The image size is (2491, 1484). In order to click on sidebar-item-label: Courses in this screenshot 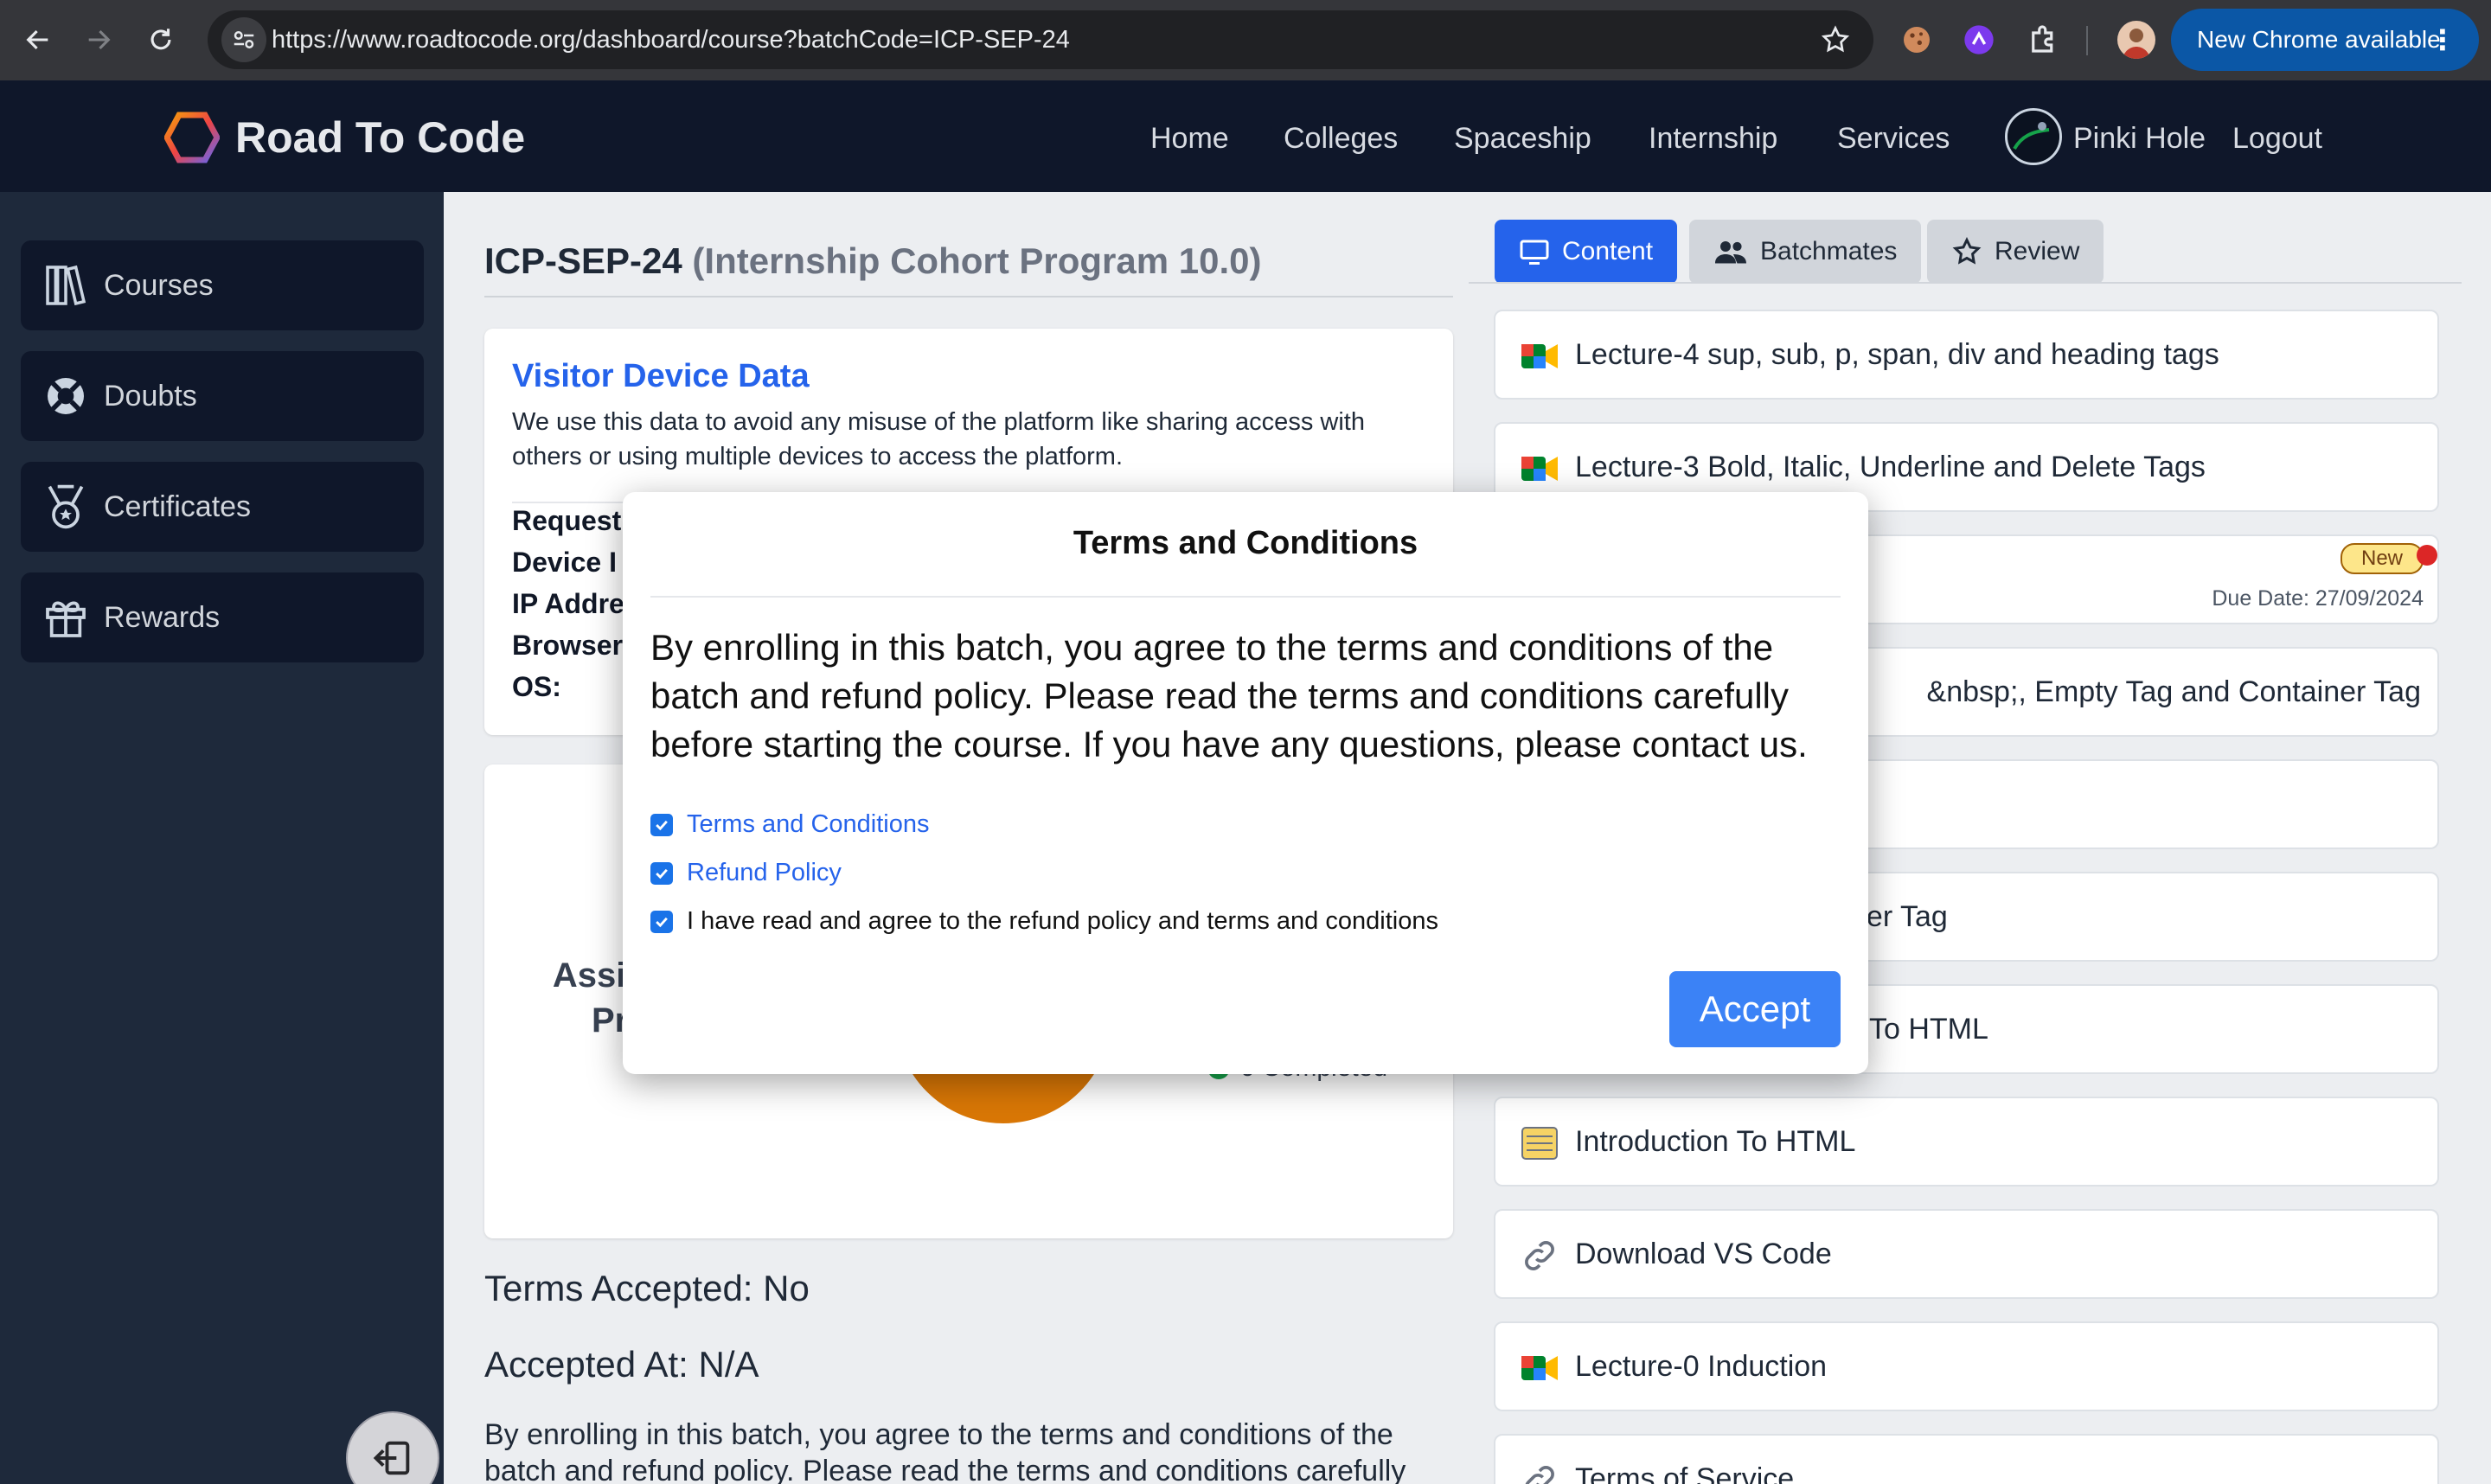, I will do `click(159, 285)`.